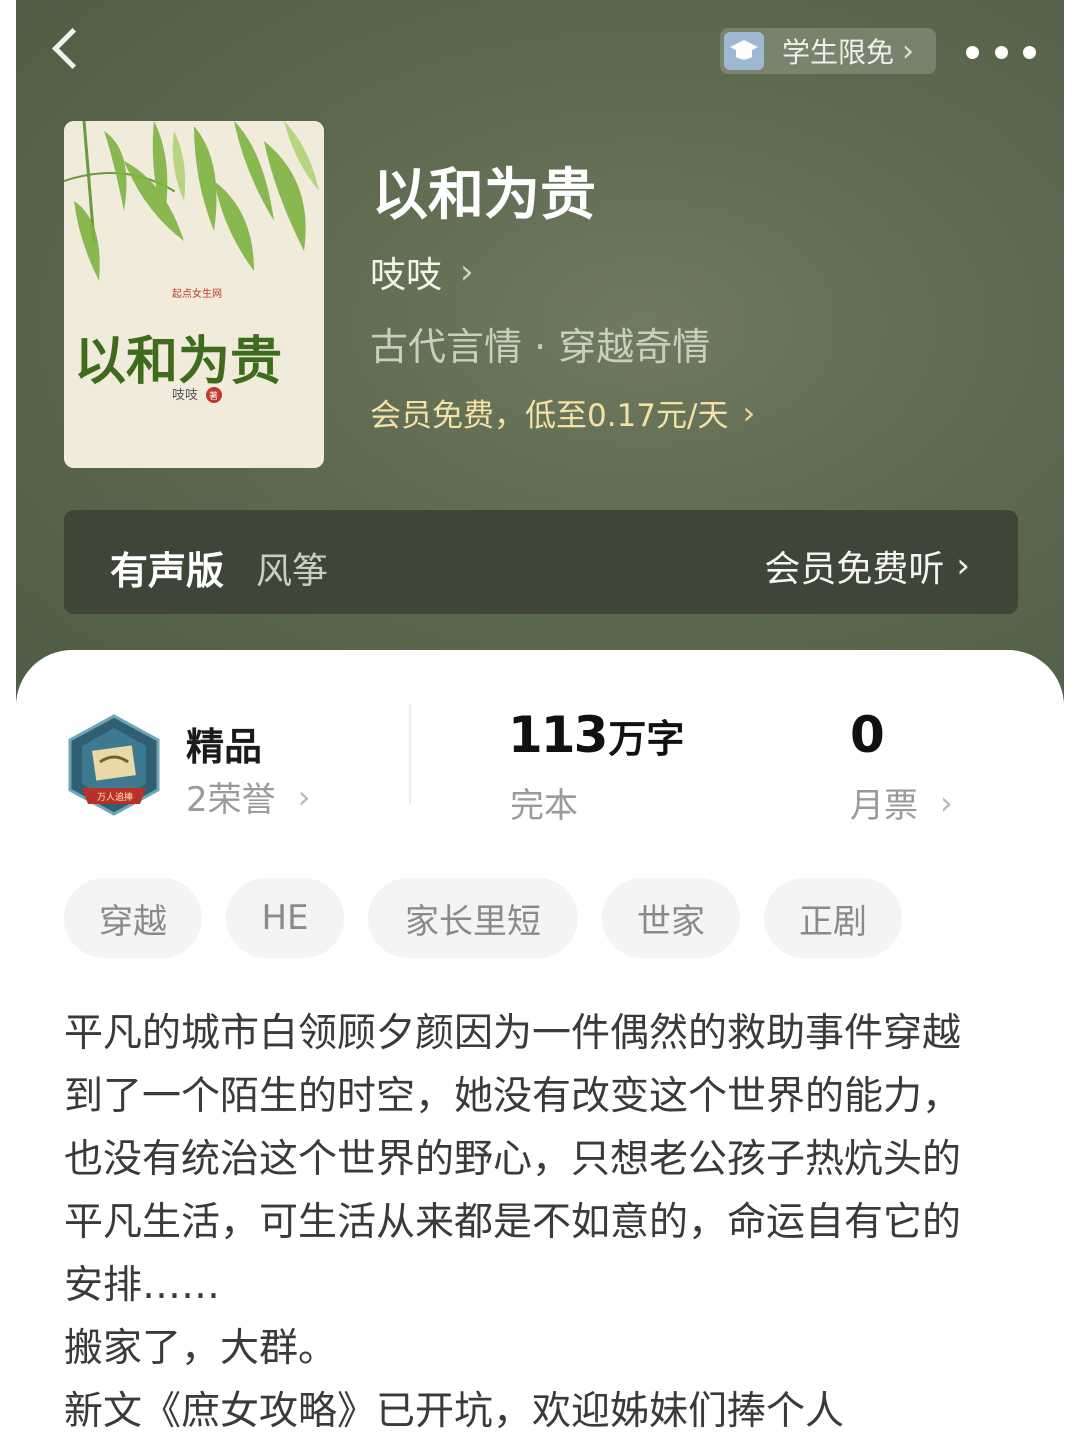 Image resolution: width=1080 pixels, height=1441 pixels. What do you see at coordinates (114, 766) in the screenshot?
I see `honor-badge-icon: 万人追捧` at bounding box center [114, 766].